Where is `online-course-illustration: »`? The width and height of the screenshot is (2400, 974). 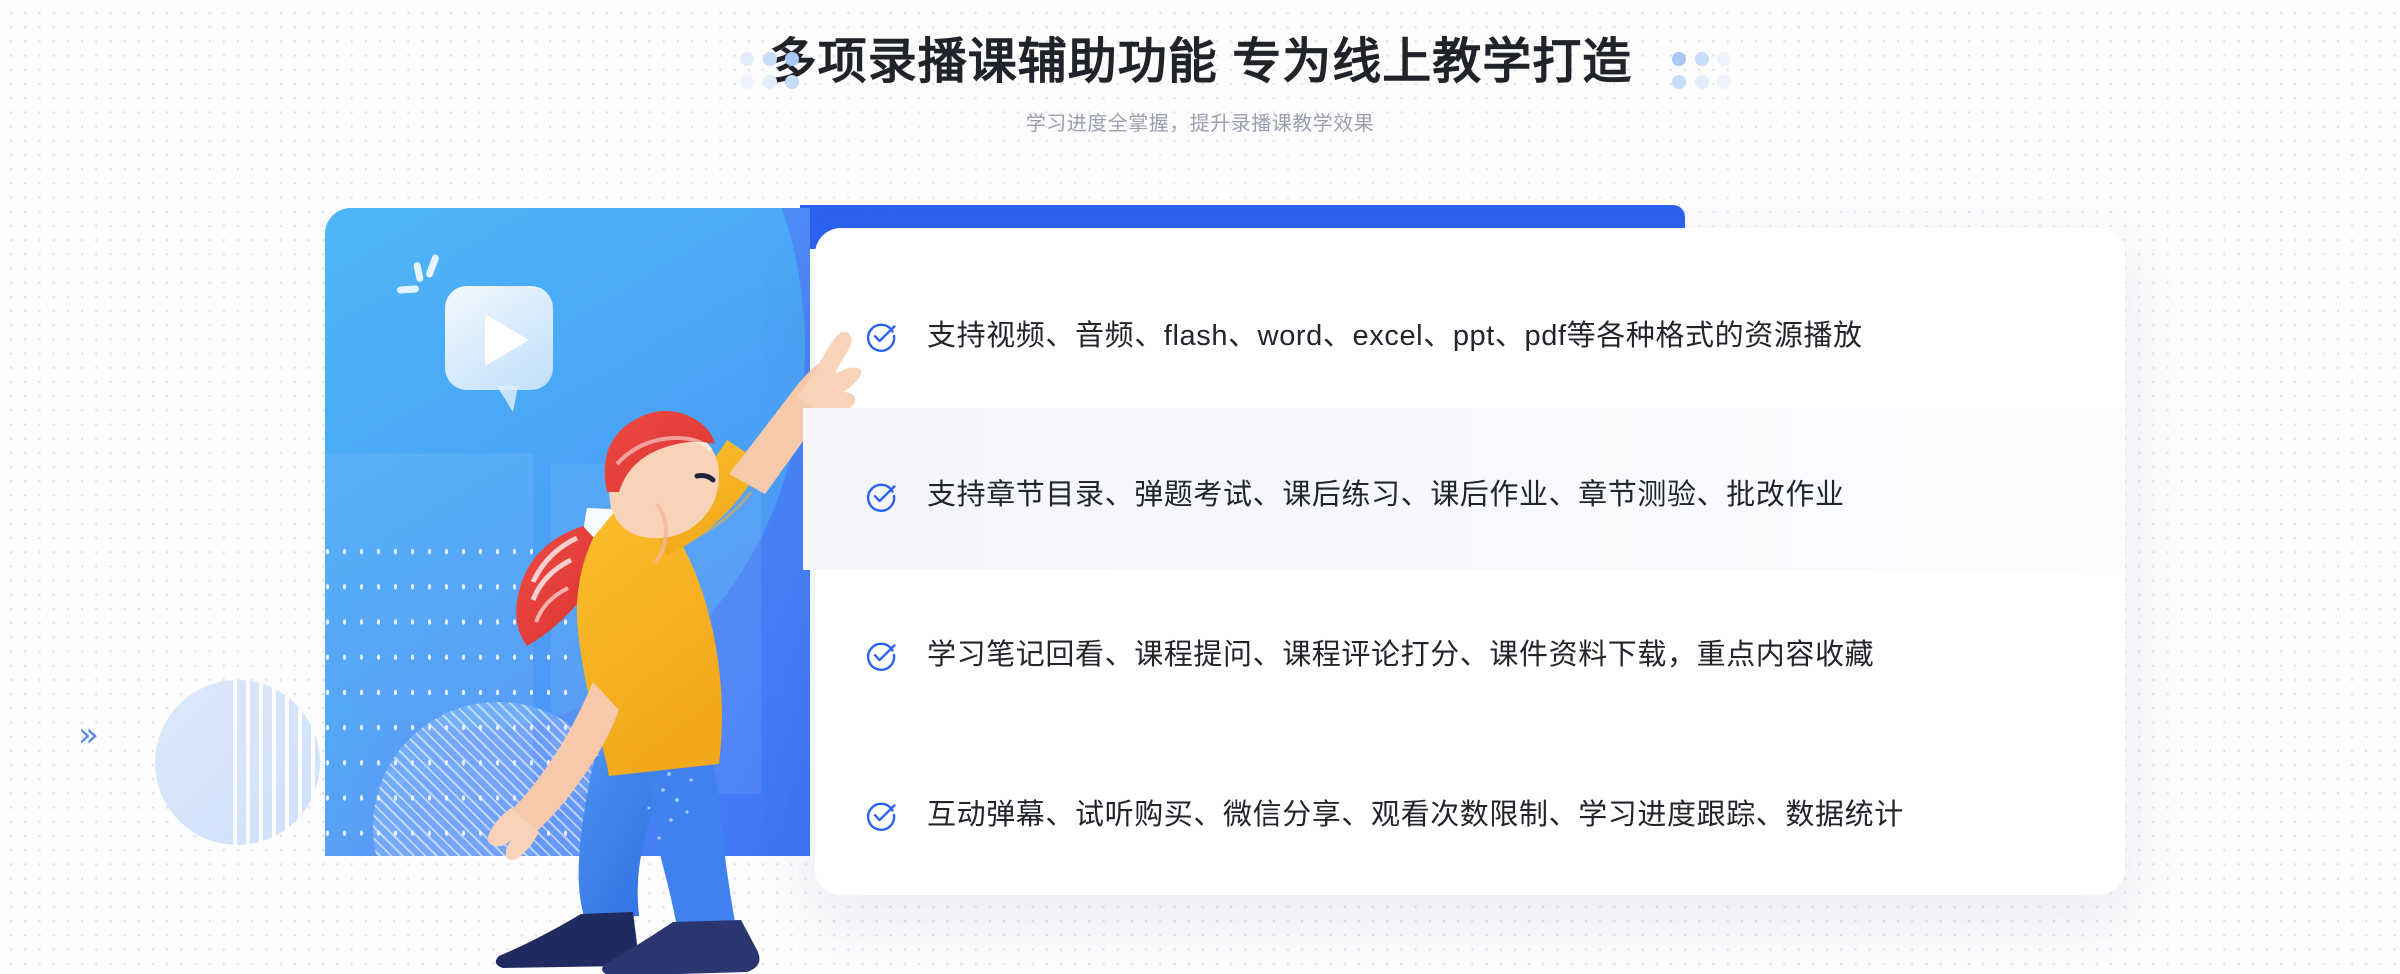 online-course-illustration: » is located at coordinates (567, 532).